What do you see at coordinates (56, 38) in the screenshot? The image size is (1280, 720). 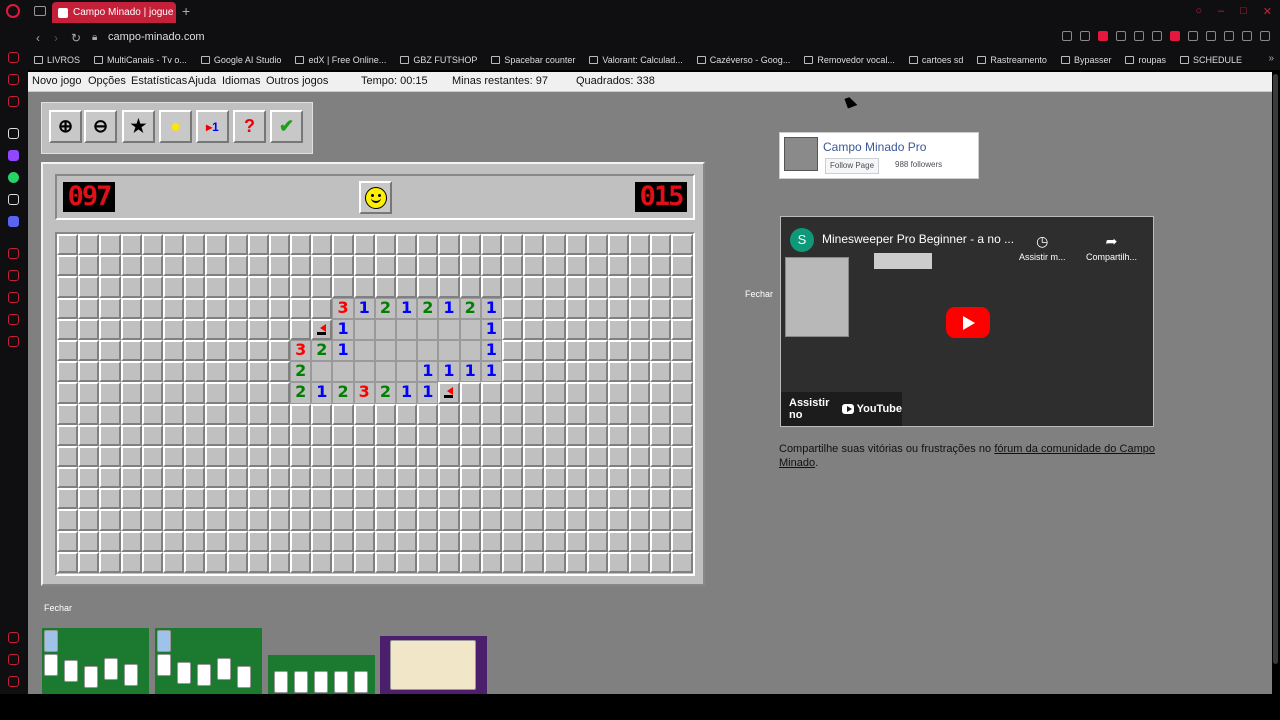 I see `forward-icon: ›` at bounding box center [56, 38].